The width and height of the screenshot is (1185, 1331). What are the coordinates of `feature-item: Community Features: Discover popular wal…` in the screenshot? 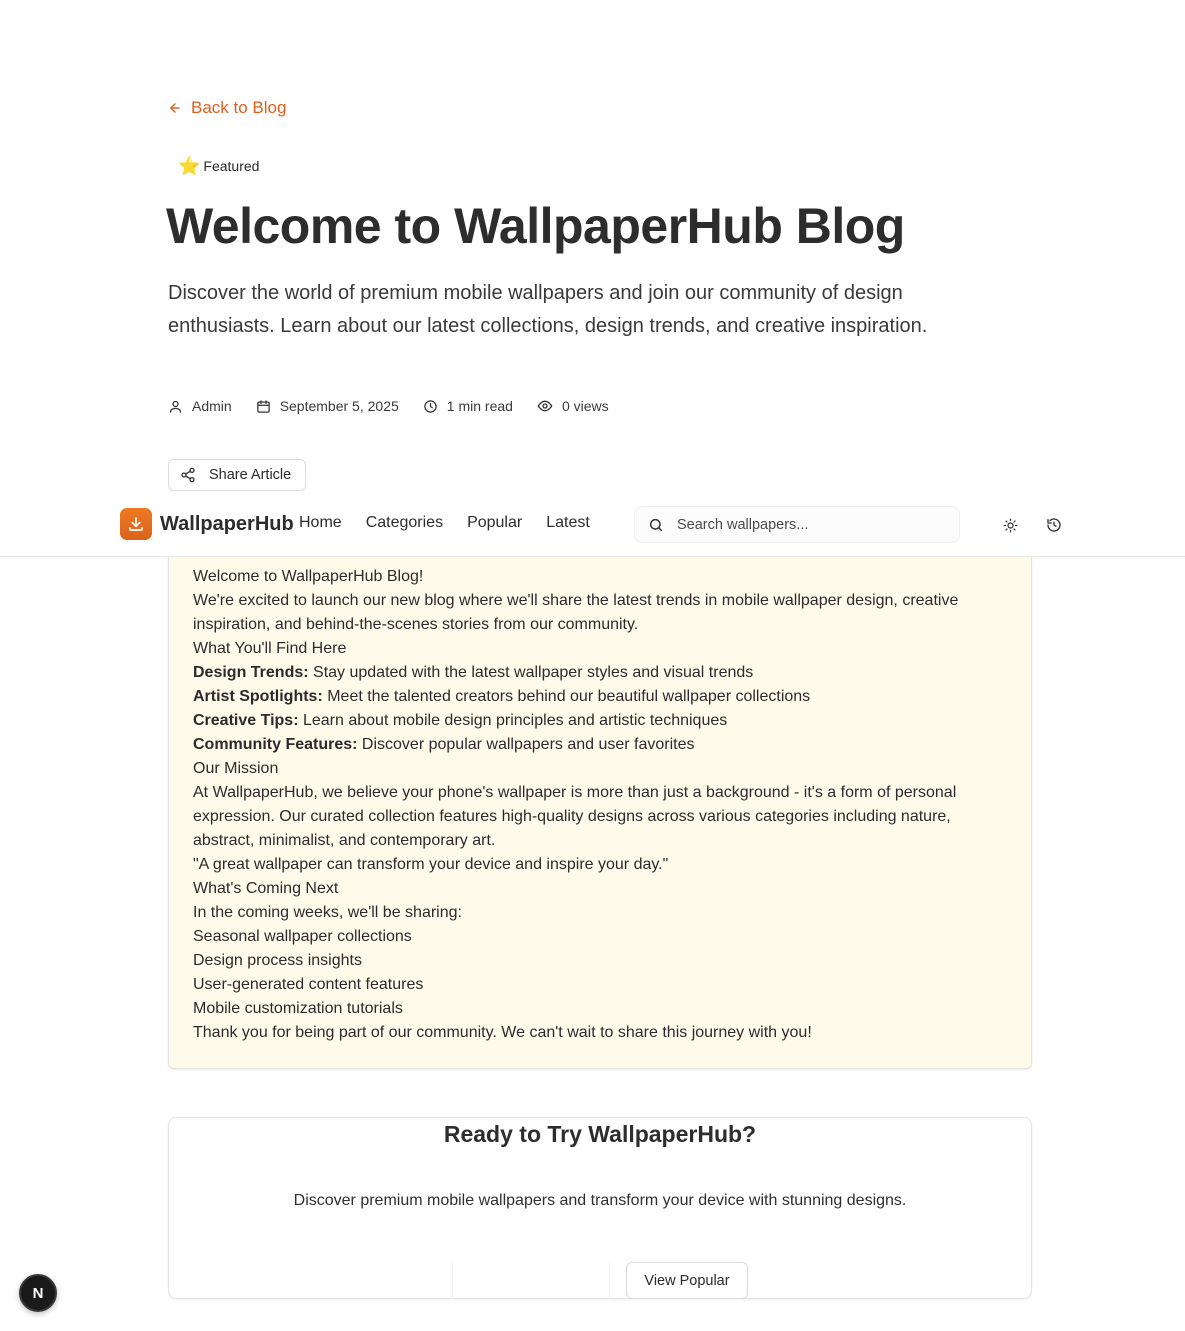 It's located at (444, 744).